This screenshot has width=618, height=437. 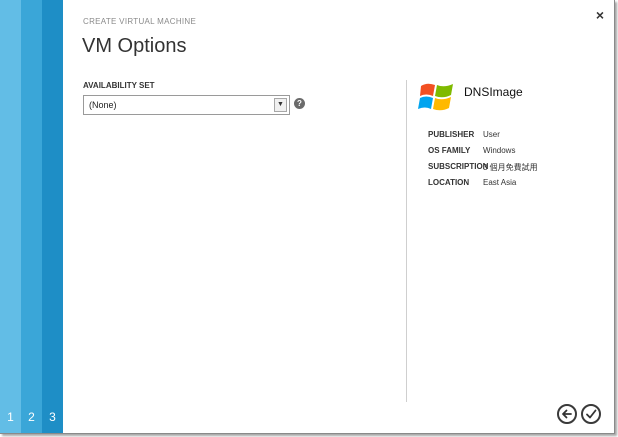 What do you see at coordinates (500, 182) in the screenshot?
I see `detail-value: East Asia` at bounding box center [500, 182].